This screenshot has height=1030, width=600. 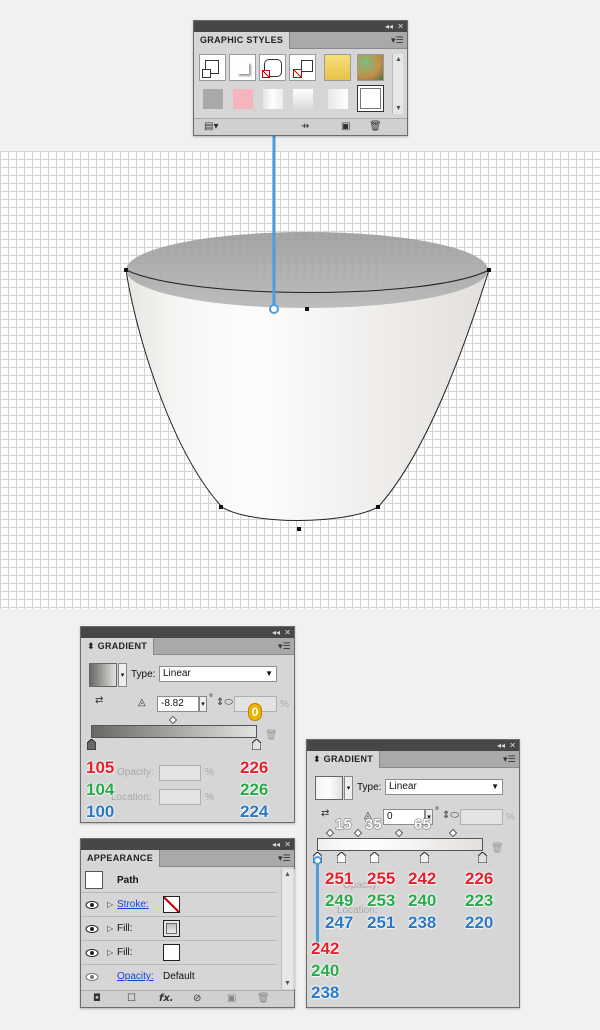 What do you see at coordinates (91, 744) in the screenshot?
I see `gradient-stop-left` at bounding box center [91, 744].